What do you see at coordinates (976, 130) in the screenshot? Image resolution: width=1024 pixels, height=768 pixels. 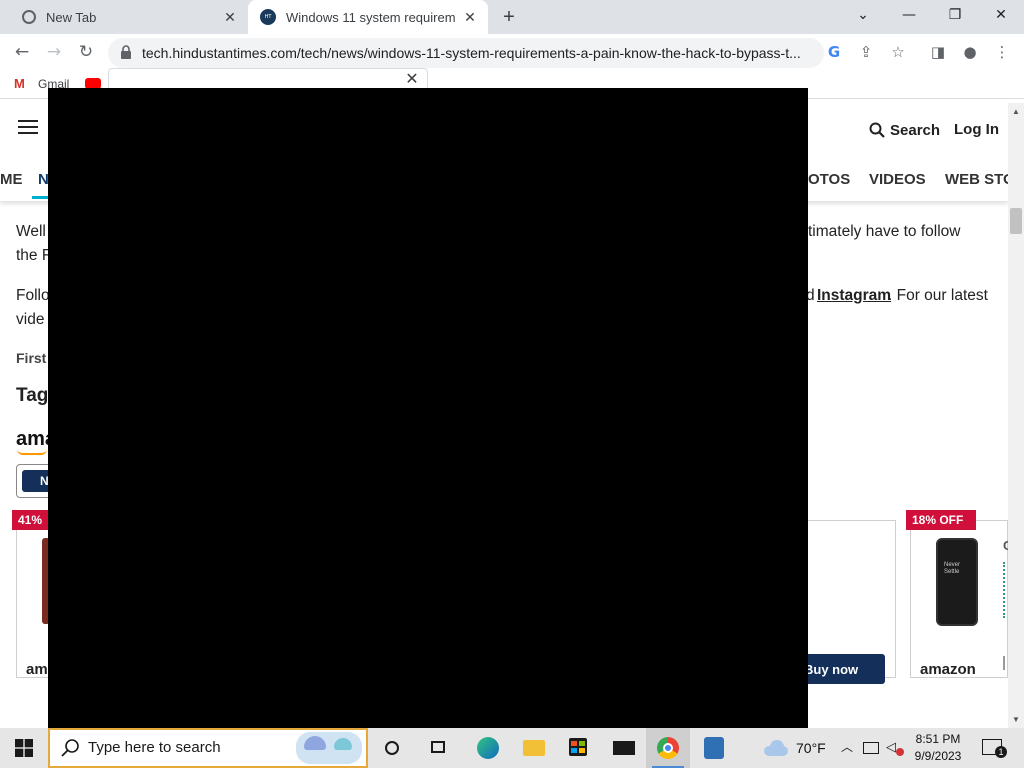 I see `login-button: Log In` at bounding box center [976, 130].